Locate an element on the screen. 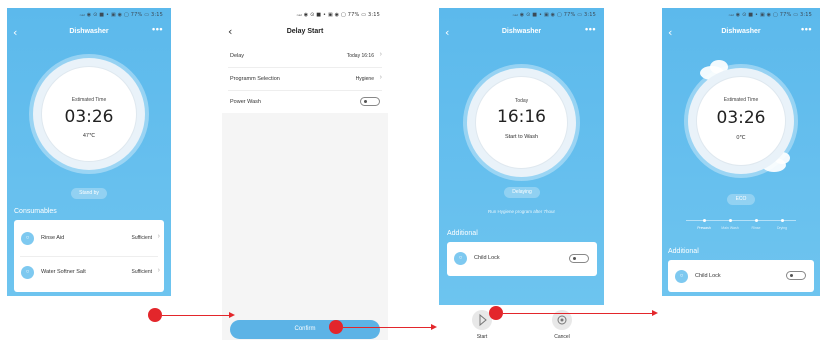  program-selection-row: Programm Selection Hygiene › is located at coordinates (305, 79).